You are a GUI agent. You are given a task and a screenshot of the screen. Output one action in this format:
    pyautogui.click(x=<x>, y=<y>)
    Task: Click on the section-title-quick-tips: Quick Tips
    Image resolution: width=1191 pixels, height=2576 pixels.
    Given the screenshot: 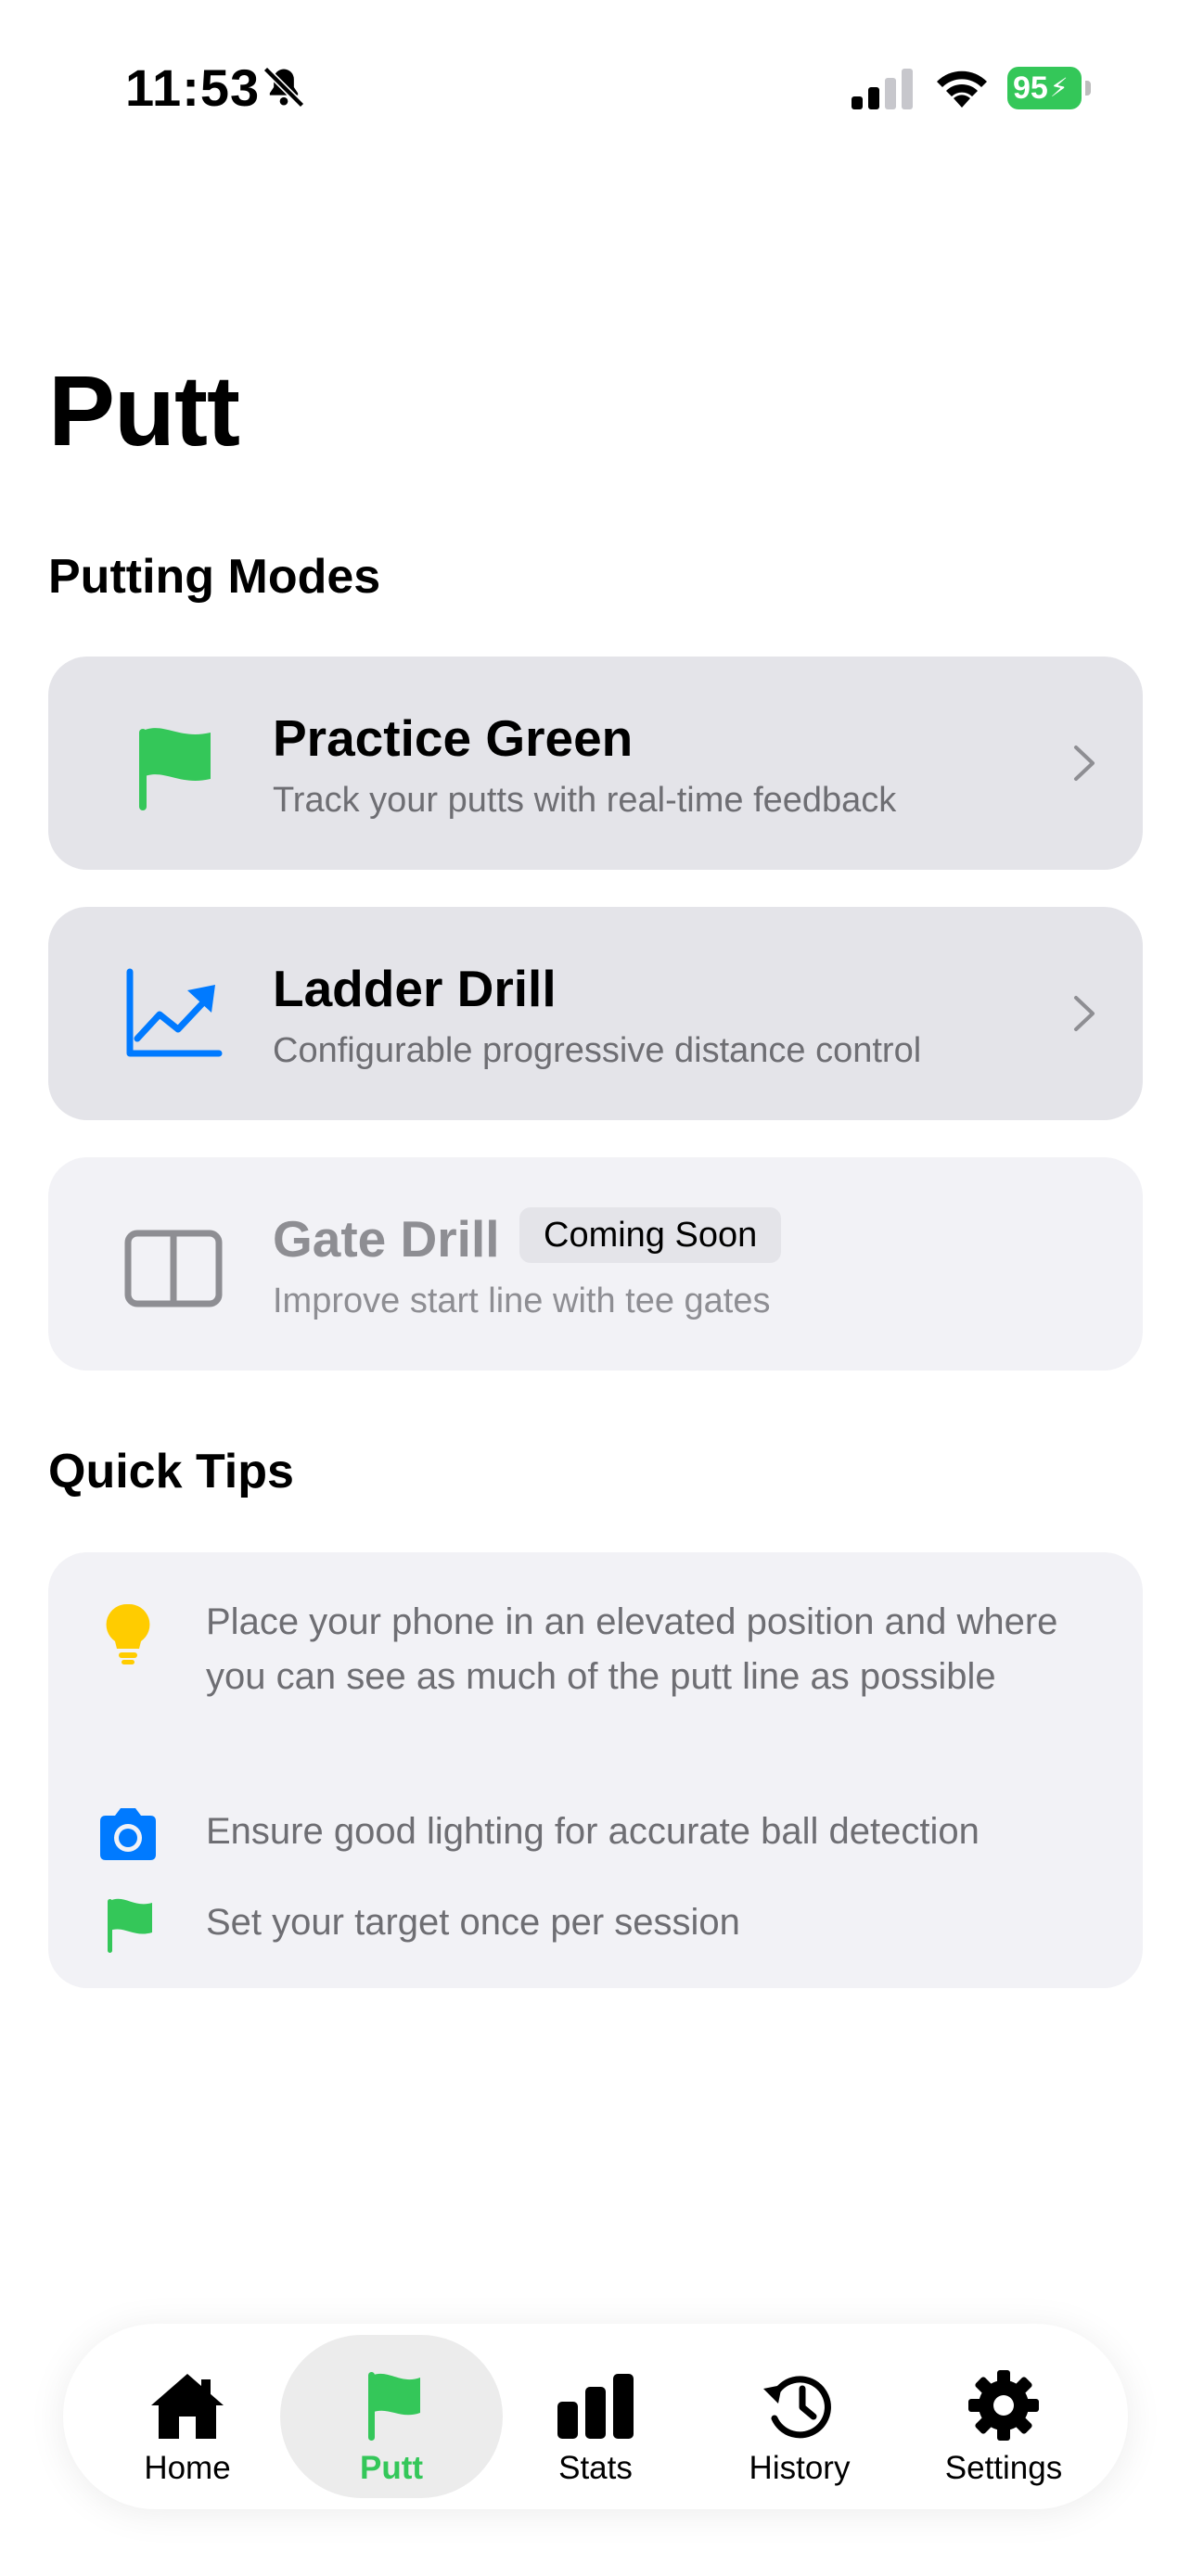 What is the action you would take?
    pyautogui.click(x=171, y=1471)
    